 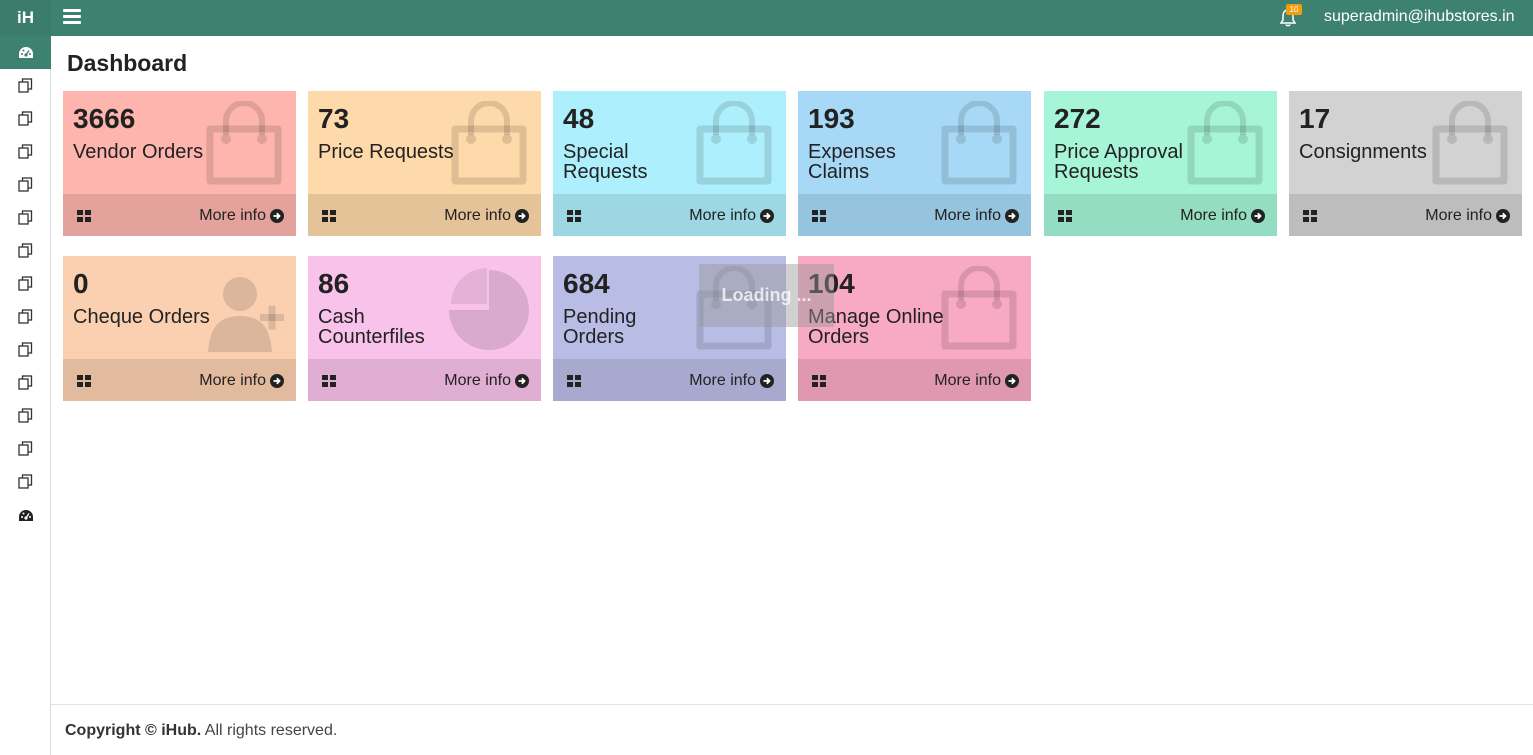 I want to click on user-menu: superadmin@ihubstores.in, so click(x=1419, y=17).